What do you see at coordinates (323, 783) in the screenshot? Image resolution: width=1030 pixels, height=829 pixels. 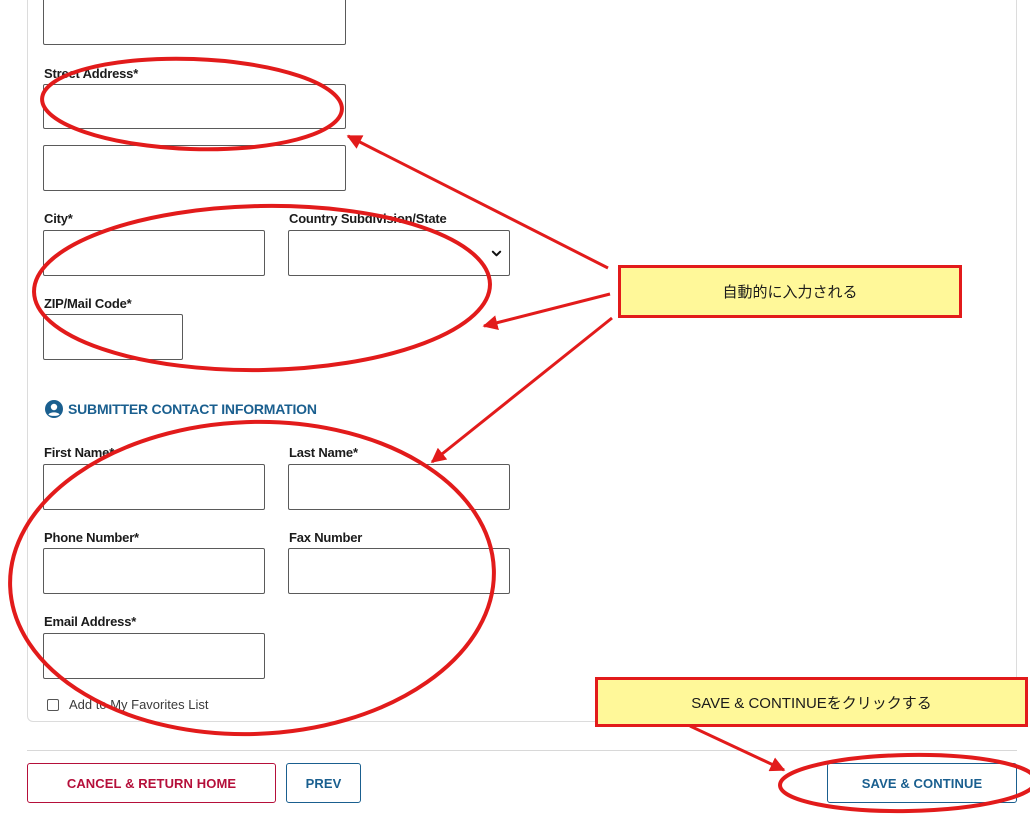 I see `prev-button: PREV` at bounding box center [323, 783].